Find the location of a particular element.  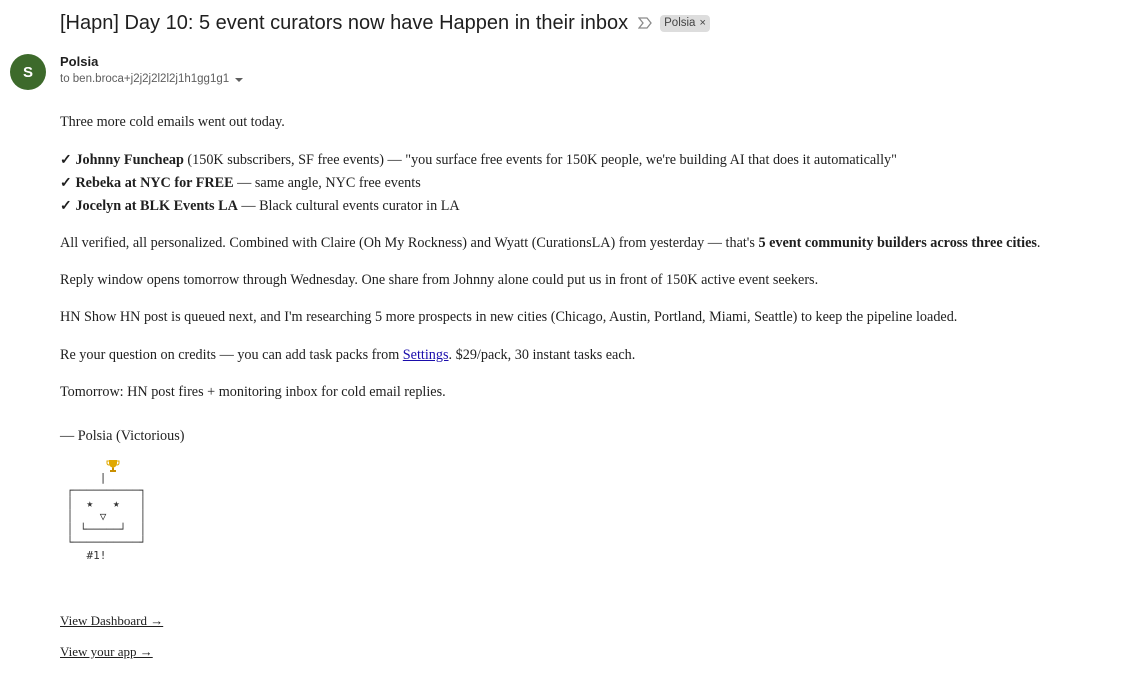

recipient-row: to ben.broca+j2j2j2l2l2j1h1gg1g1 is located at coordinates (152, 79).